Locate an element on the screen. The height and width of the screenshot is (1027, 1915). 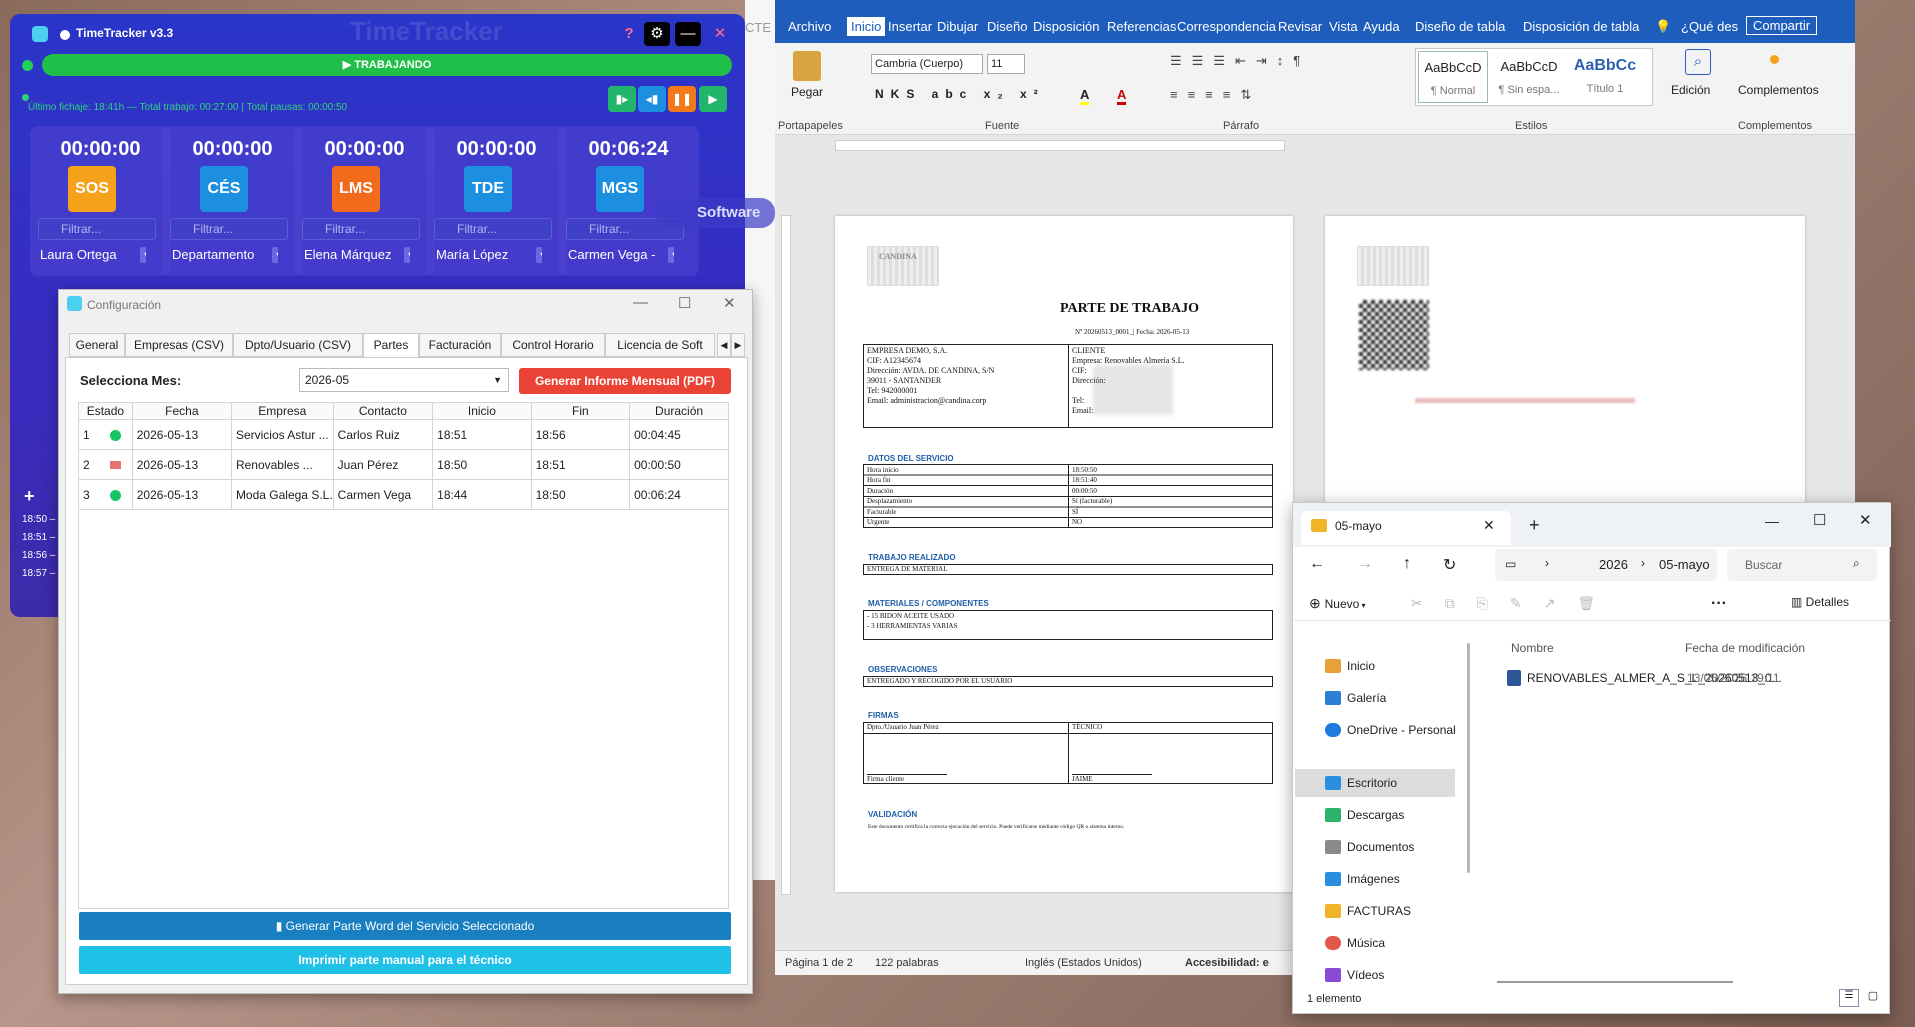
details-view-icon: ☰ is located at coordinates (1849, 998).